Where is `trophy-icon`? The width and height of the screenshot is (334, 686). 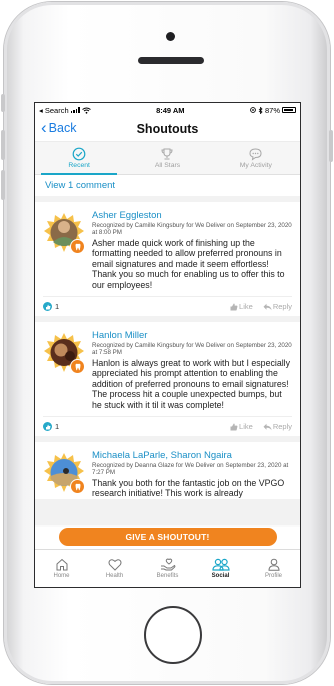 trophy-icon is located at coordinates (167, 154).